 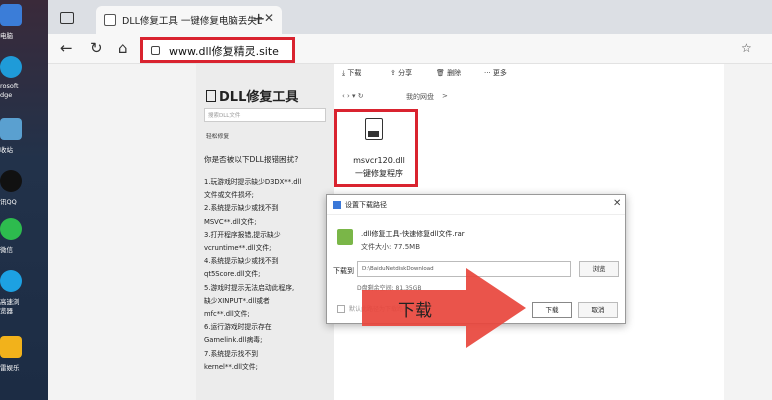 I want to click on list-item: 7.系统提示找不到, so click(x=231, y=353).